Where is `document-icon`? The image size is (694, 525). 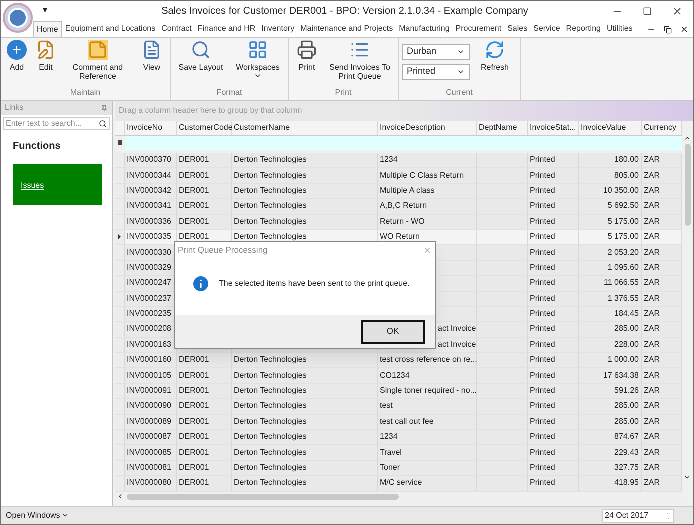 document-icon is located at coordinates (152, 50).